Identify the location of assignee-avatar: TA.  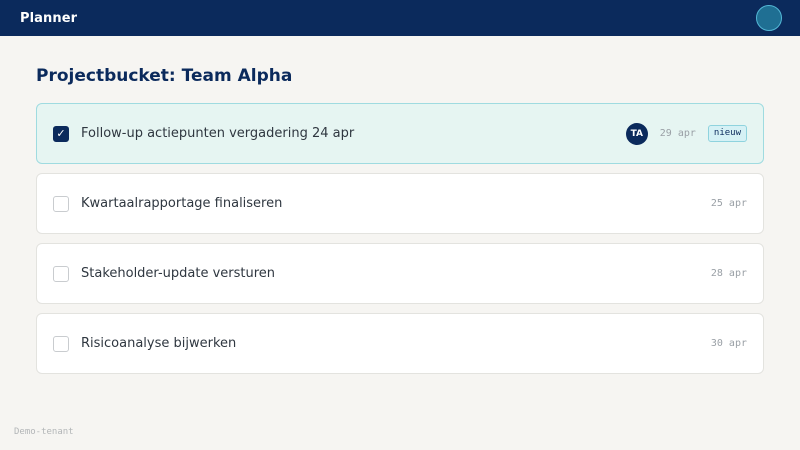
(636, 133).